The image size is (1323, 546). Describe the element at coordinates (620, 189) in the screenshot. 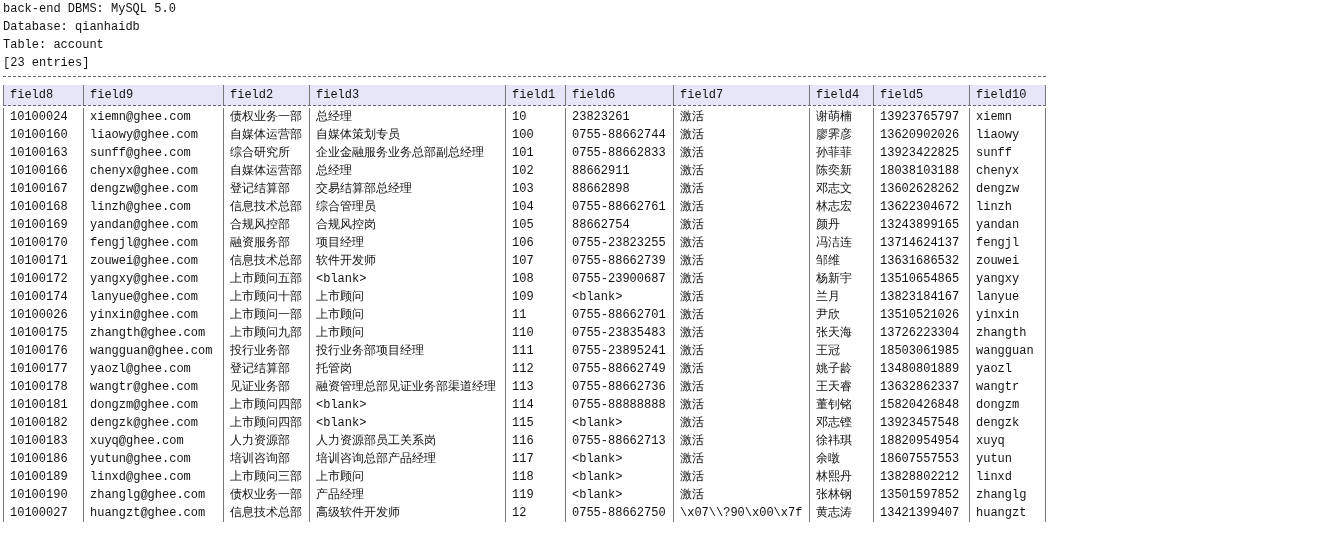

I see `table-cell: 88662898` at that location.